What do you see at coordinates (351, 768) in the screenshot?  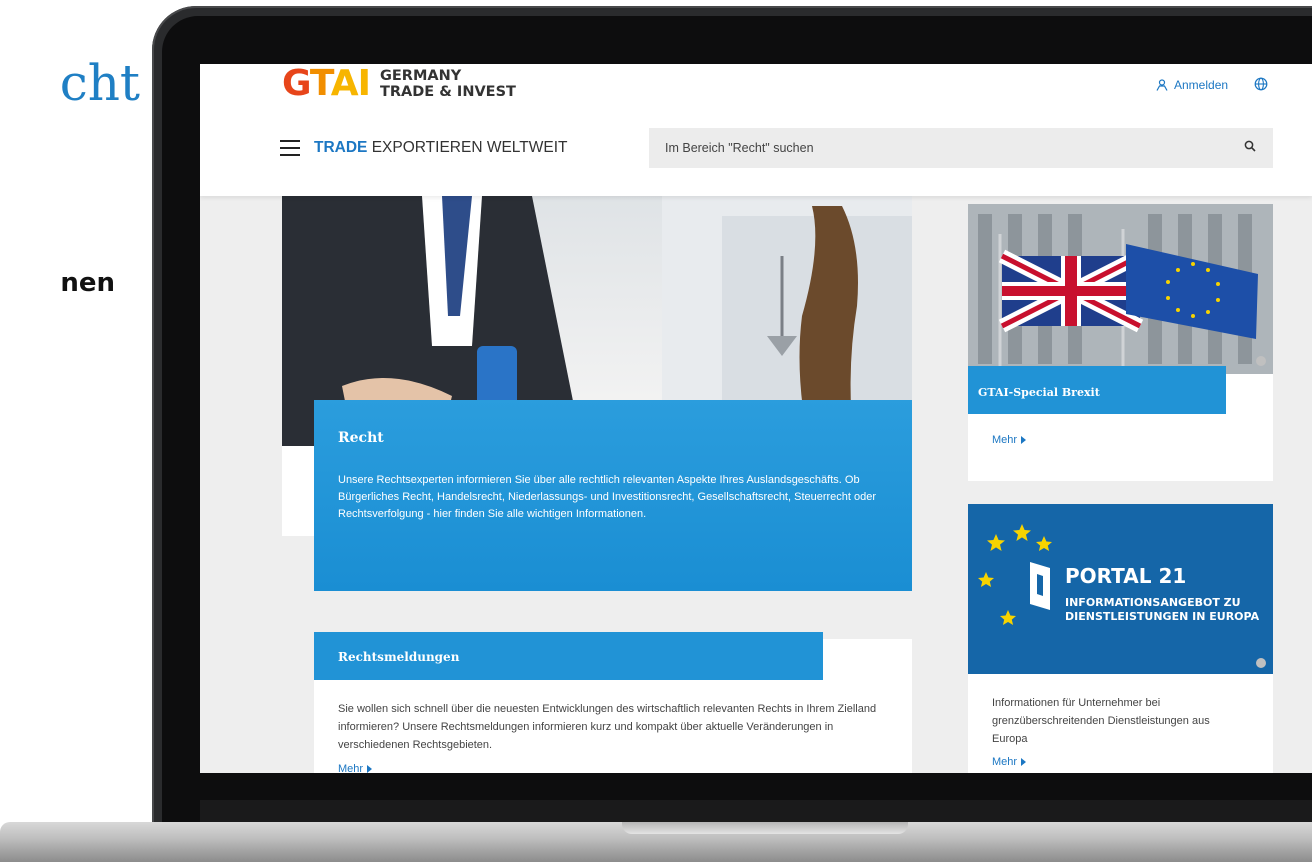 I see `news-more-label: Mehr` at bounding box center [351, 768].